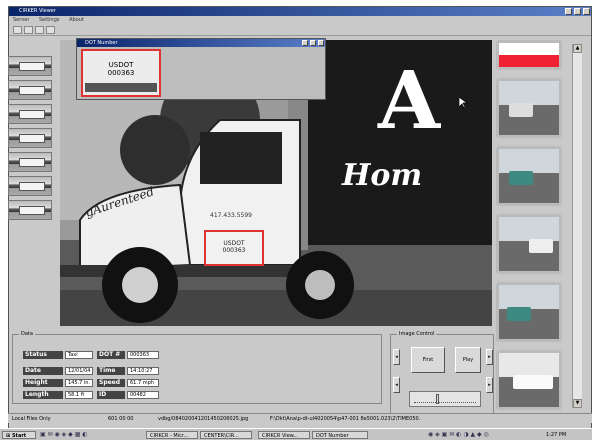 Image resolution: width=592 pixels, height=441 pixels. What do you see at coordinates (121, 65) in the screenshot?
I see `popup-plate-line-1: USDOT` at bounding box center [121, 65].